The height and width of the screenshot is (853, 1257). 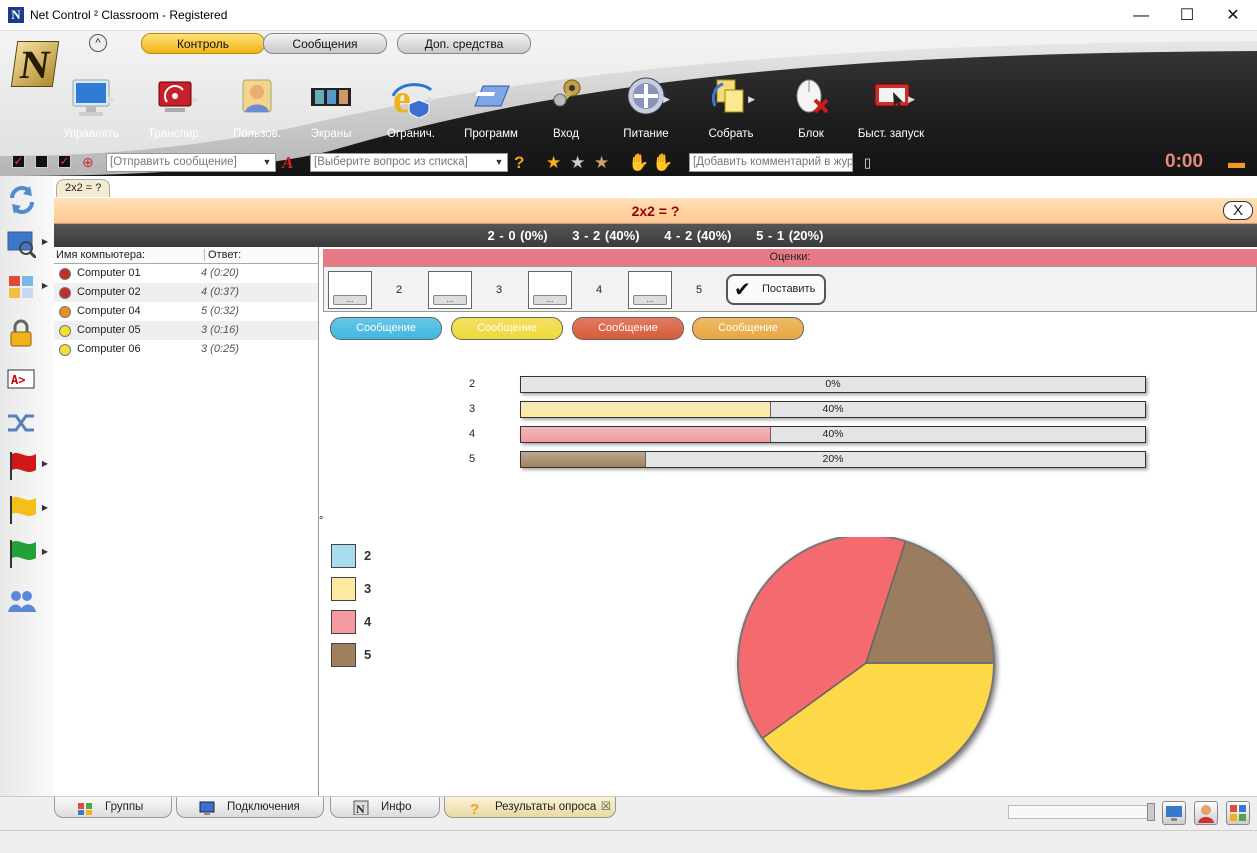 I want to click on command-prompt-button: A>, so click(x=27, y=380).